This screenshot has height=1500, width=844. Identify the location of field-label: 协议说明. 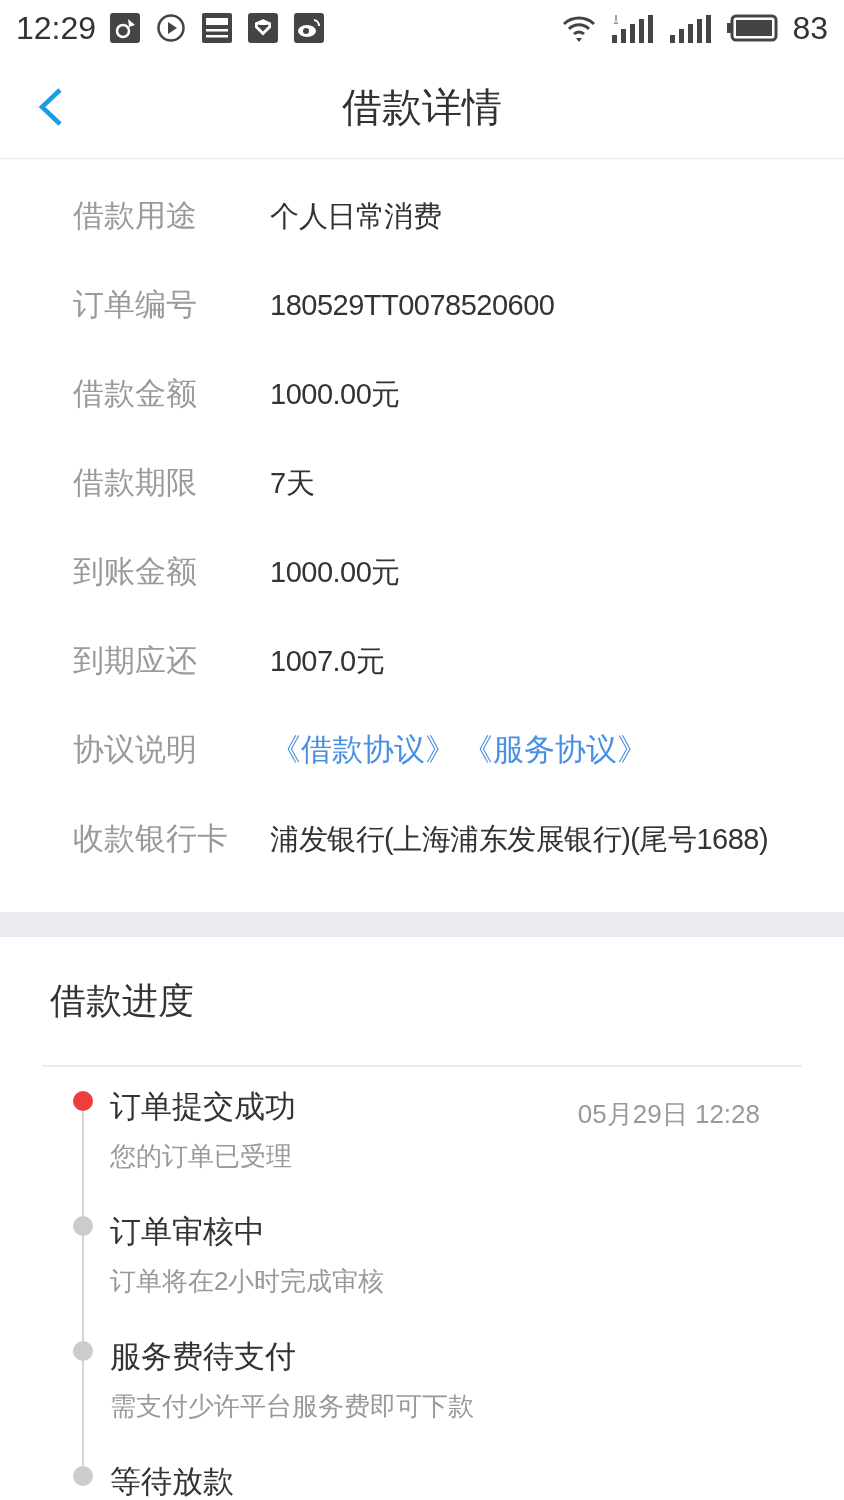
(135, 750).